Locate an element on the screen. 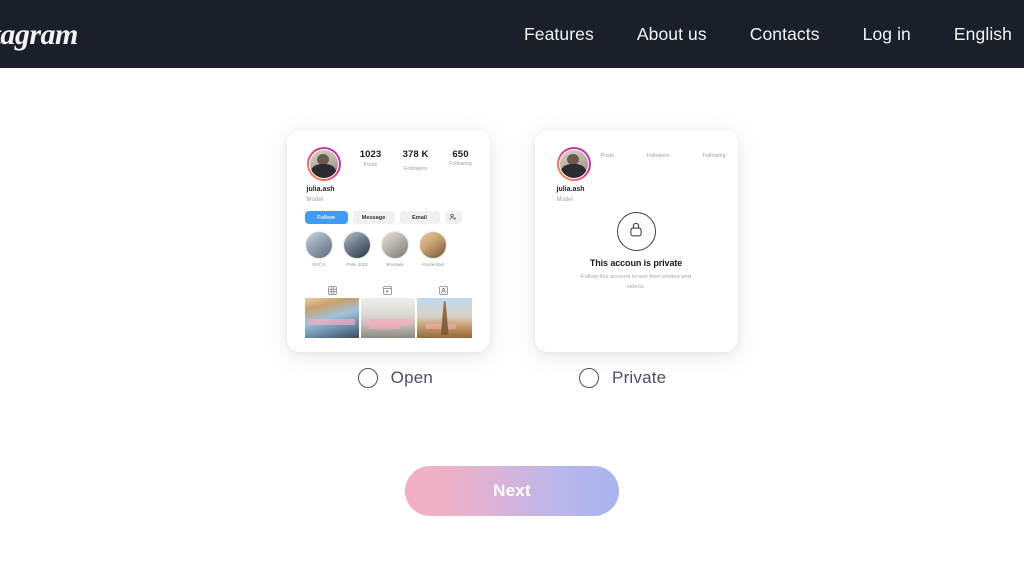 Image resolution: width=1024 pixels, height=571 pixels. next-button-wrap: Next is located at coordinates (512, 491).